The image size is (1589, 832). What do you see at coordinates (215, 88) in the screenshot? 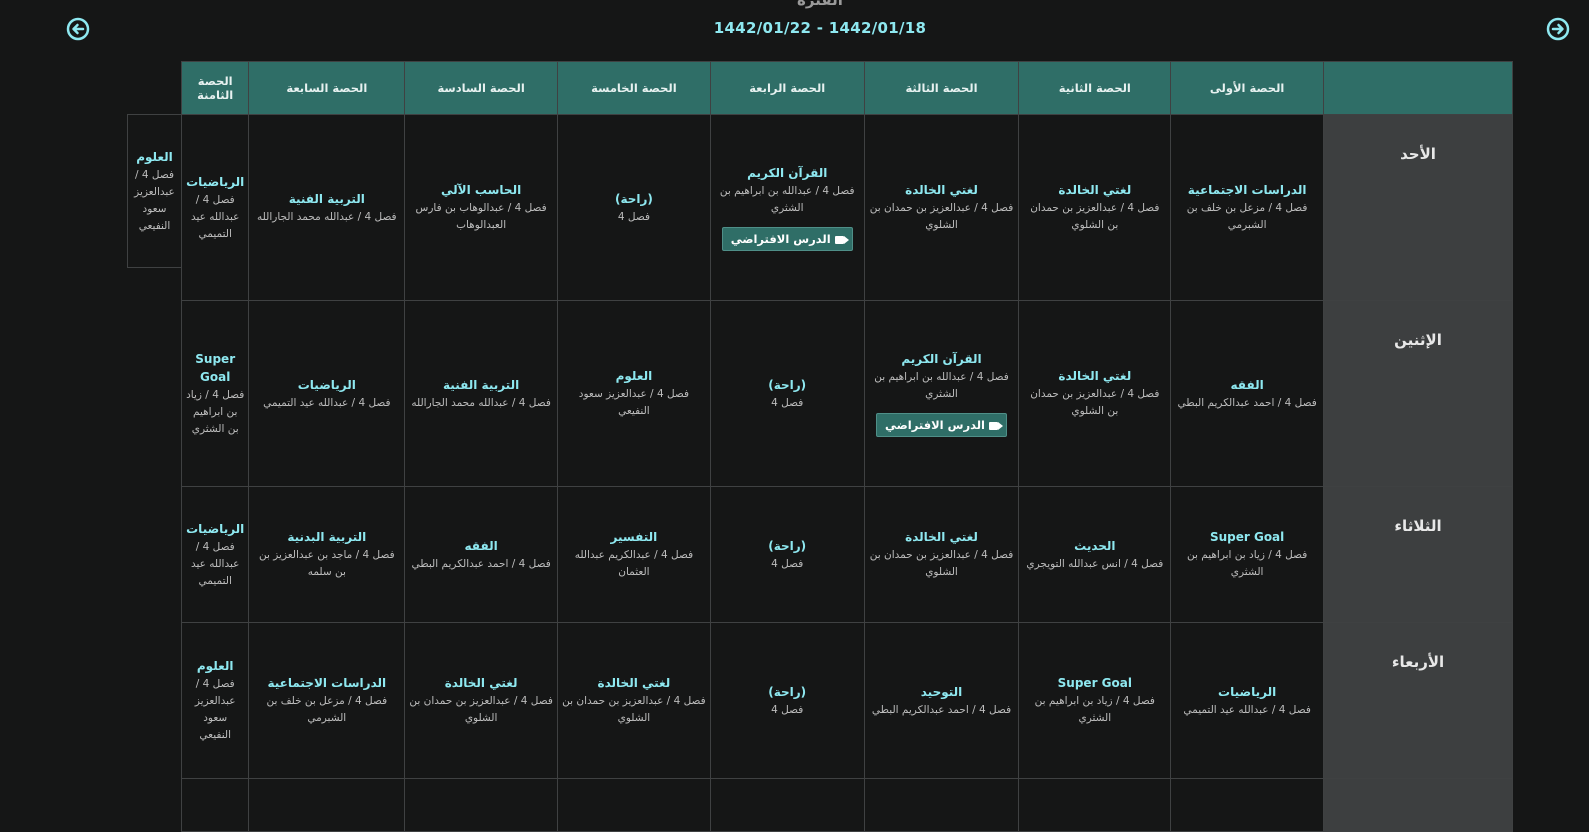
I see `column-header-period-8: الحصة الثامنة` at bounding box center [215, 88].